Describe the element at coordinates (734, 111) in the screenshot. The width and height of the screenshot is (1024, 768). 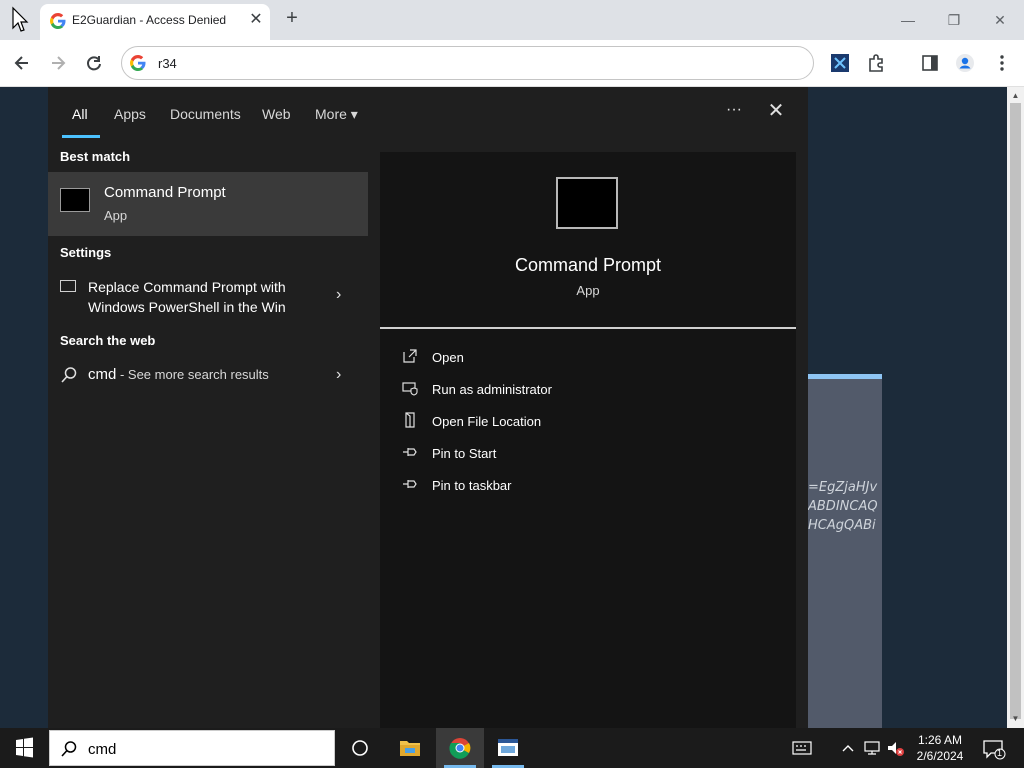
I see `more-options-icon: ···` at that location.